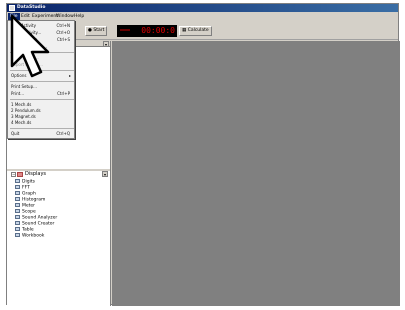 The height and width of the screenshot is (310, 405). What do you see at coordinates (17, 211) in the screenshot?
I see `scope-icon` at bounding box center [17, 211].